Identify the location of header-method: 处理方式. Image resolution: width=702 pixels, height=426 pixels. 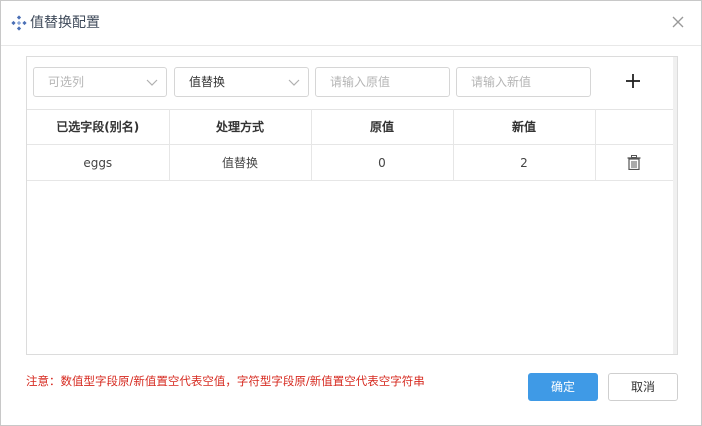
(240, 127).